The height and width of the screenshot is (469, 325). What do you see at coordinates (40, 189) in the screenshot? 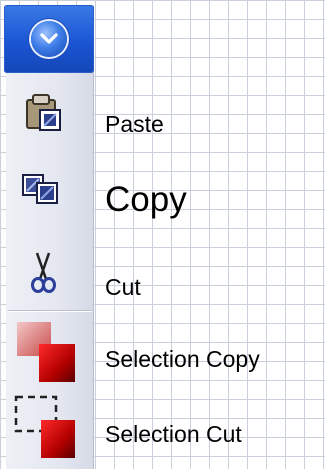
I see `copy-icon` at bounding box center [40, 189].